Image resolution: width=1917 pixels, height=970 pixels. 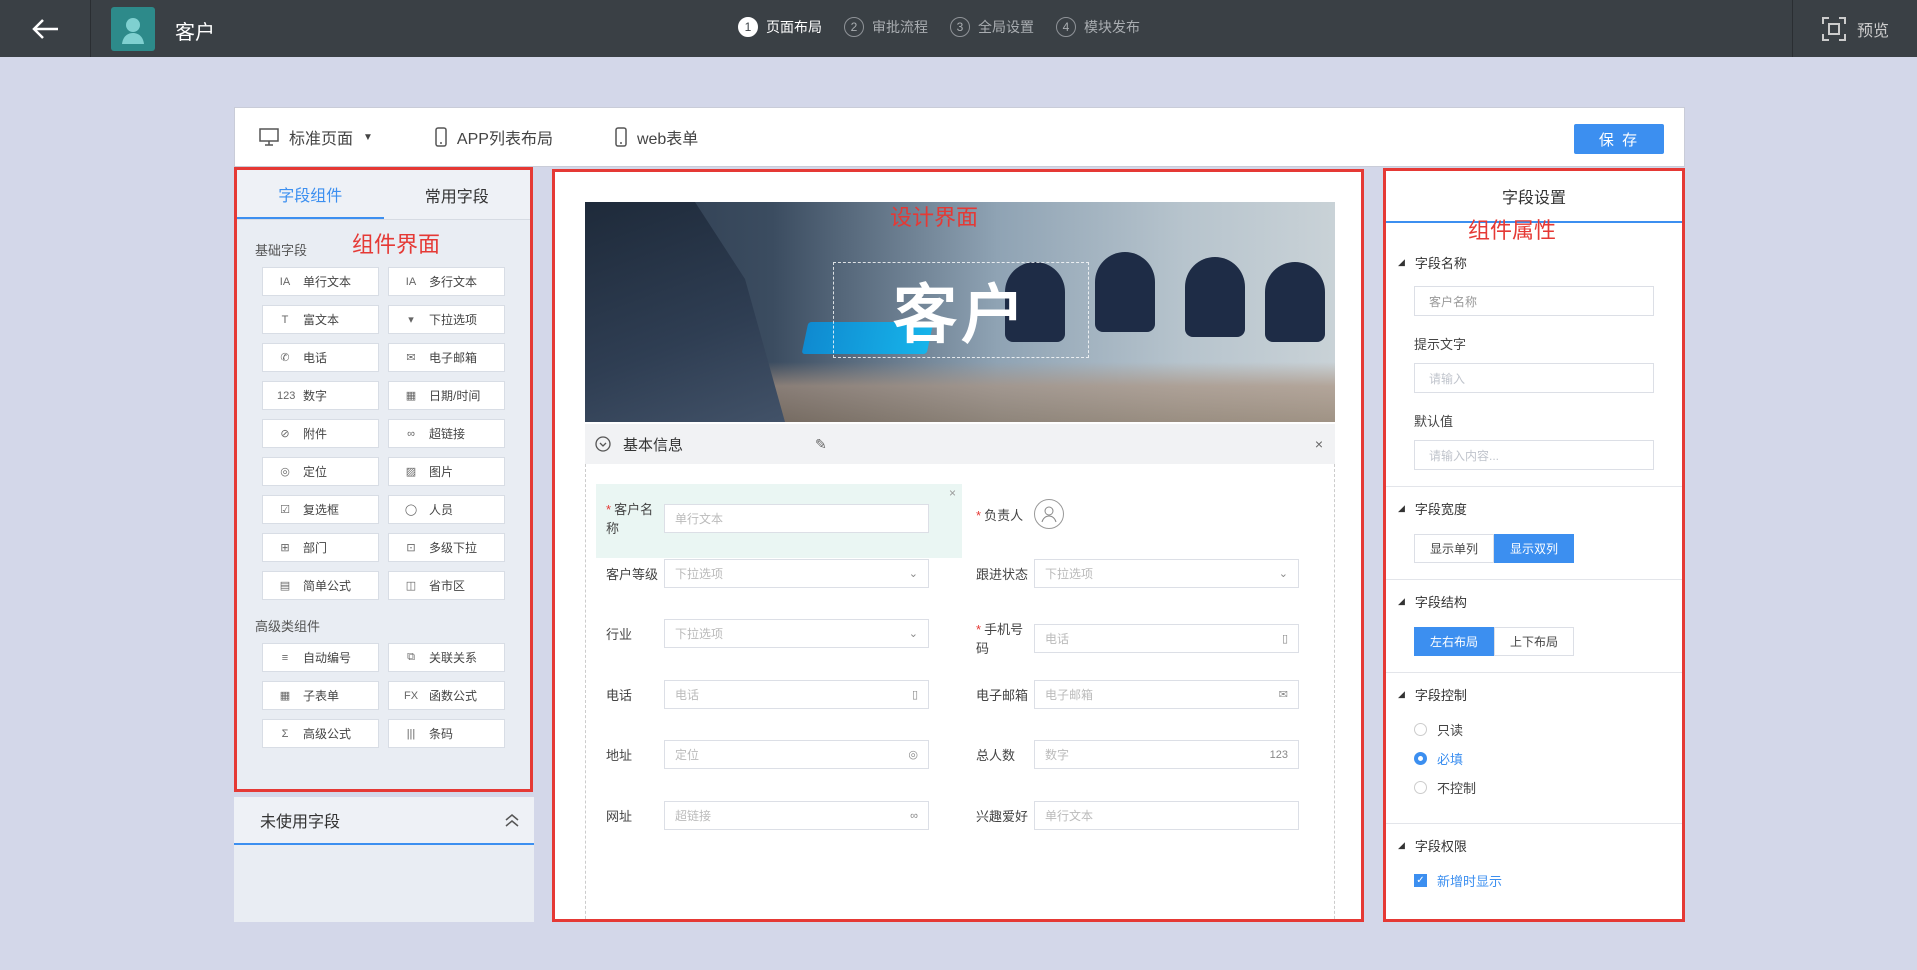 What do you see at coordinates (45, 28) in the screenshot?
I see `back-button` at bounding box center [45, 28].